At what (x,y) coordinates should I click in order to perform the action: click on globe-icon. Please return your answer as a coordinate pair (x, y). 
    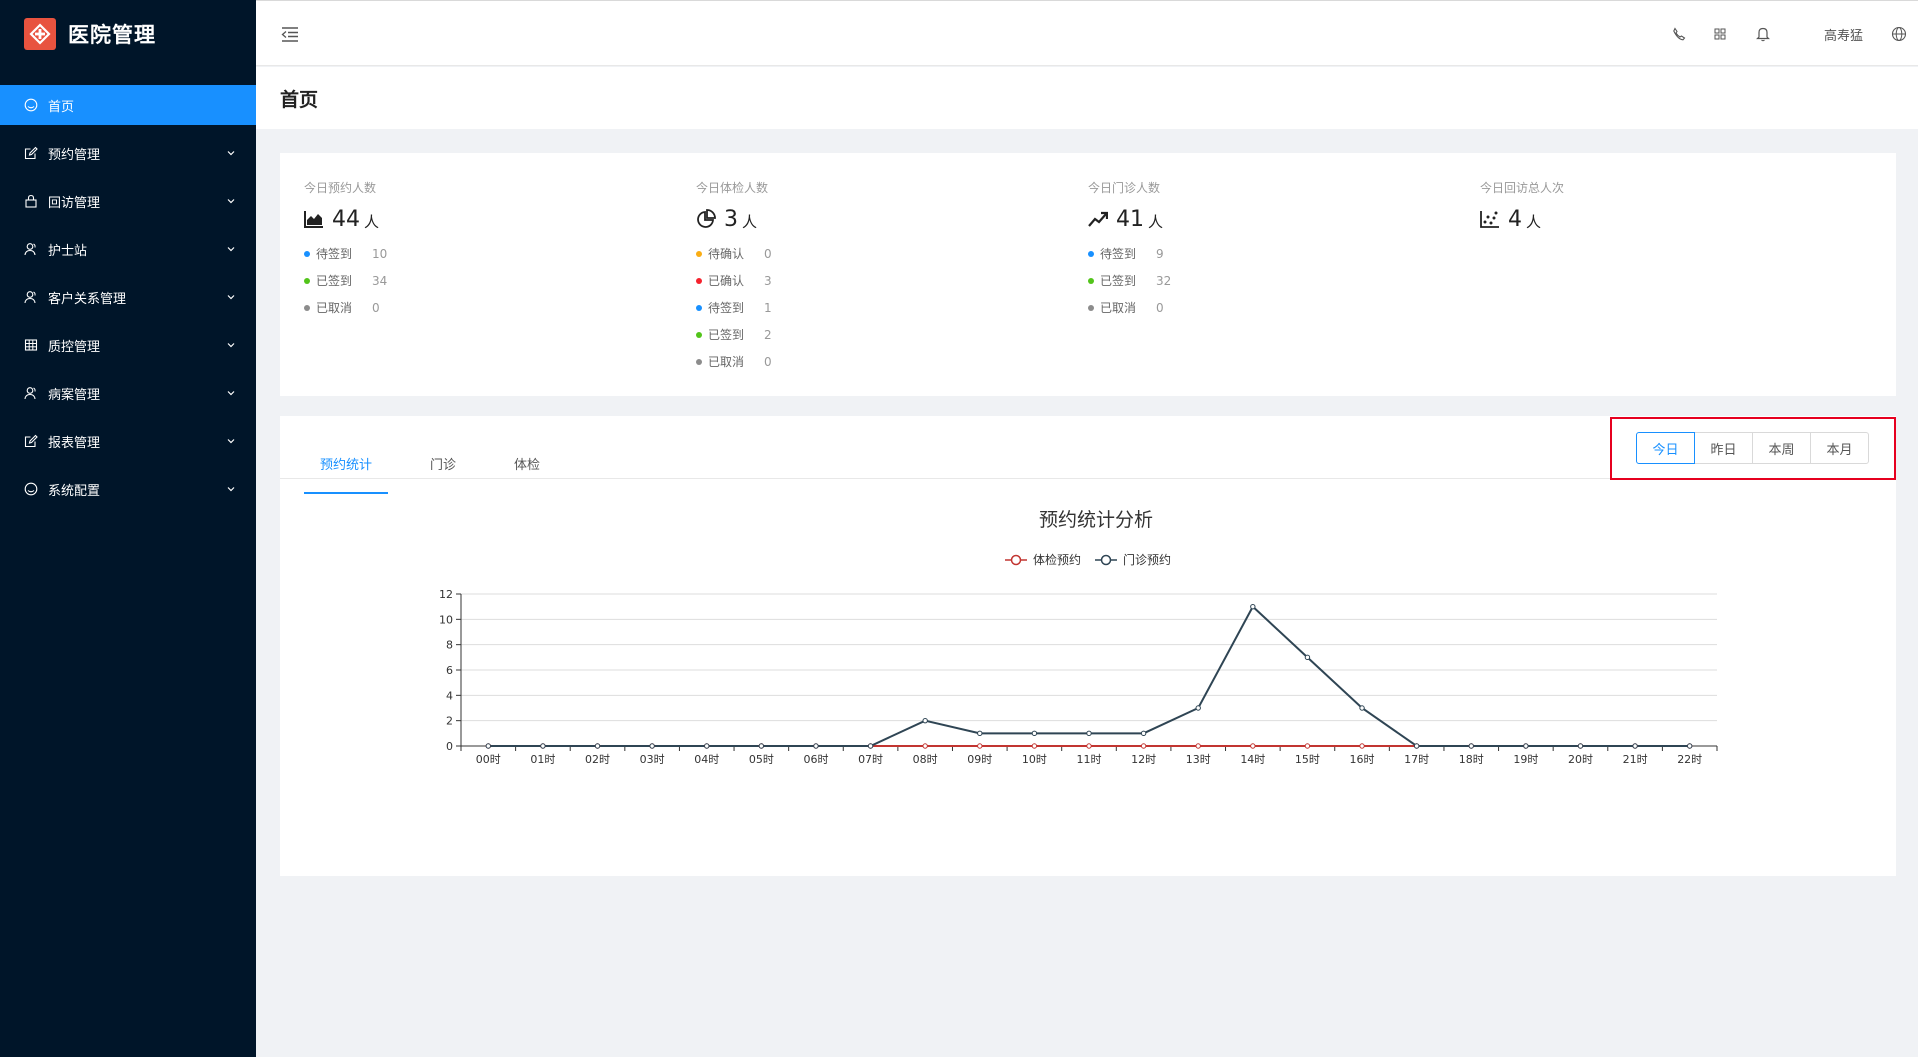
    Looking at the image, I should click on (1899, 34).